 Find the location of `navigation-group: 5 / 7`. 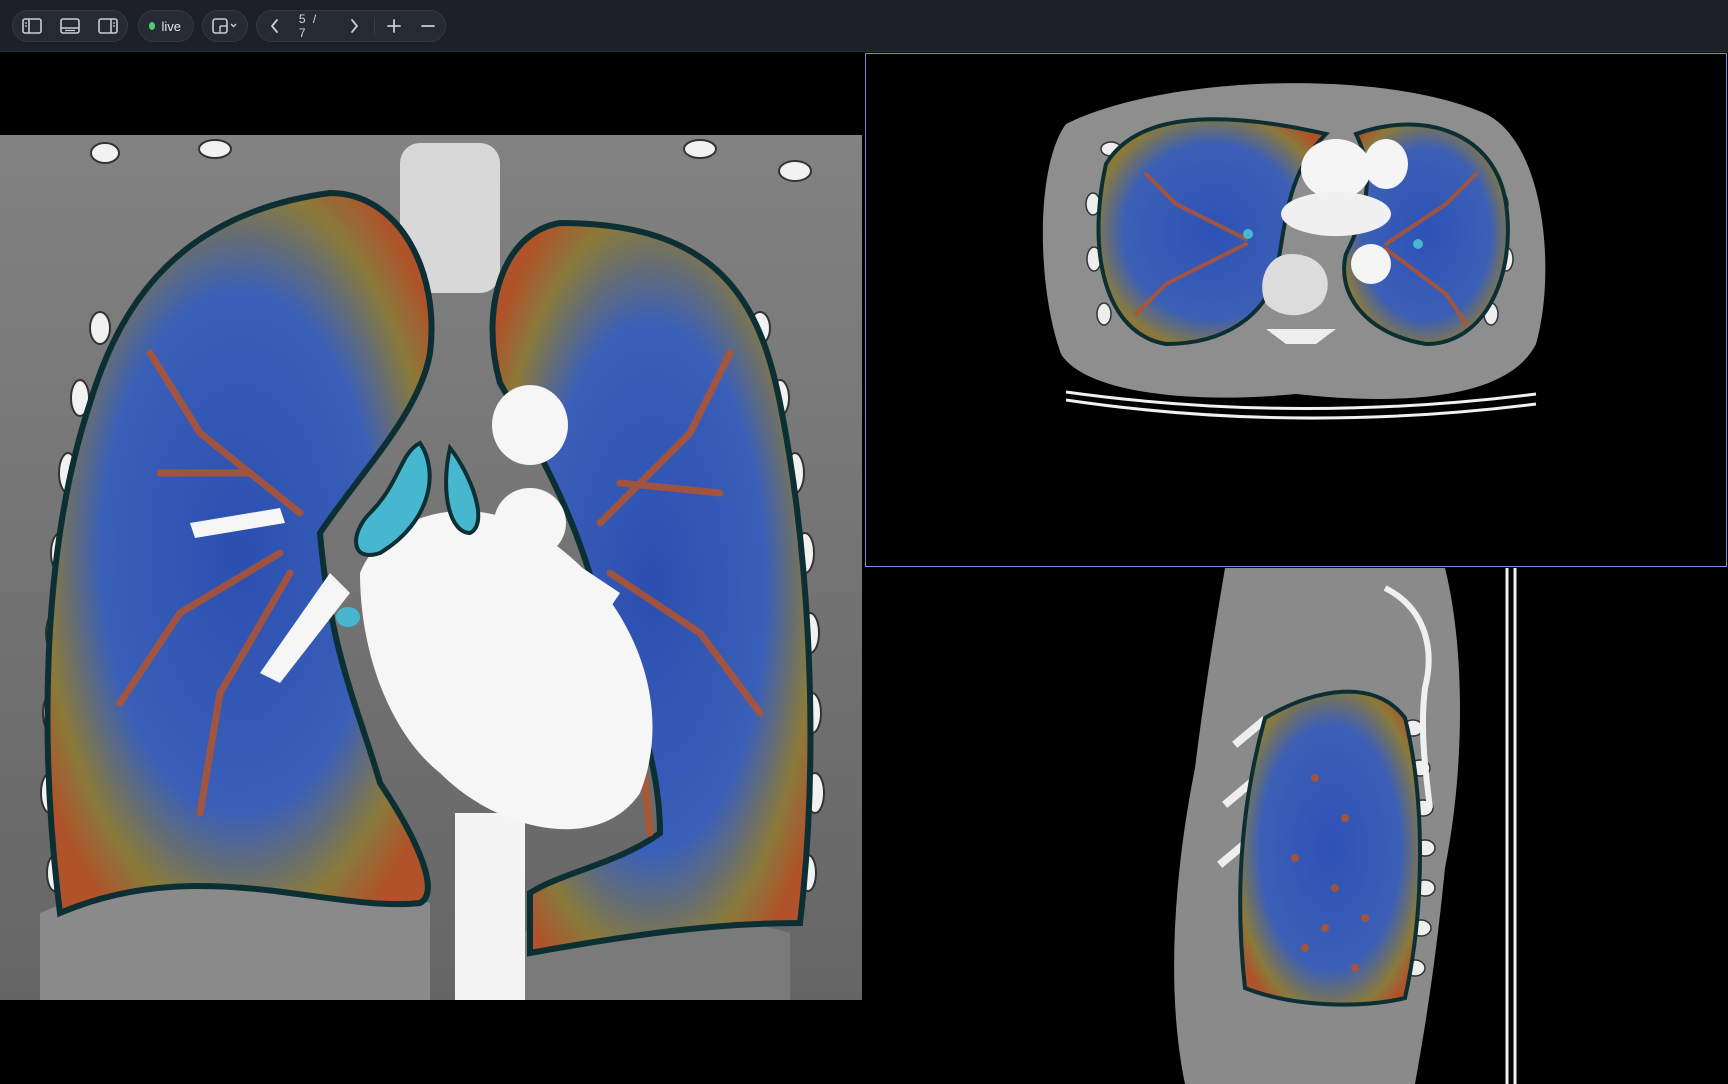

navigation-group: 5 / 7 is located at coordinates (351, 26).